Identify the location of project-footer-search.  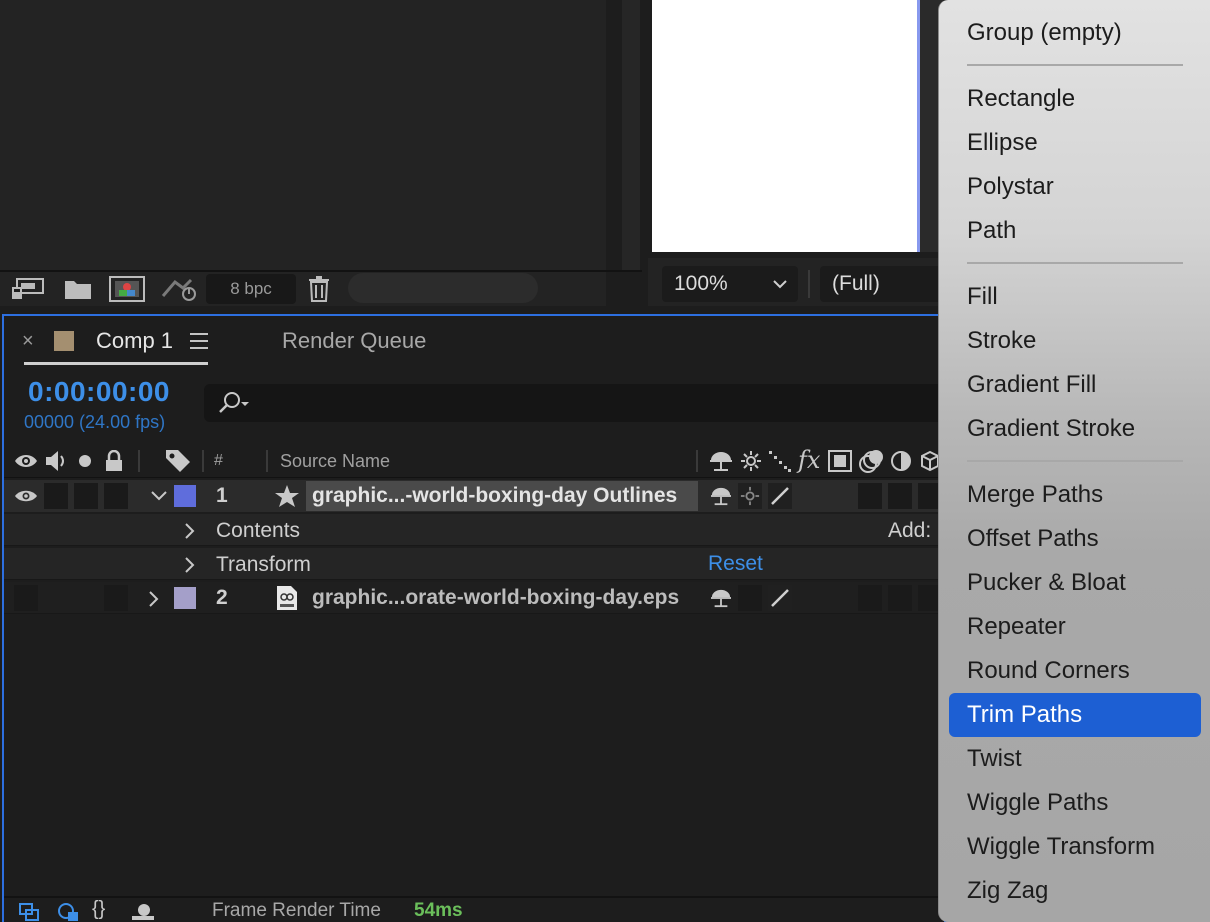
(443, 288).